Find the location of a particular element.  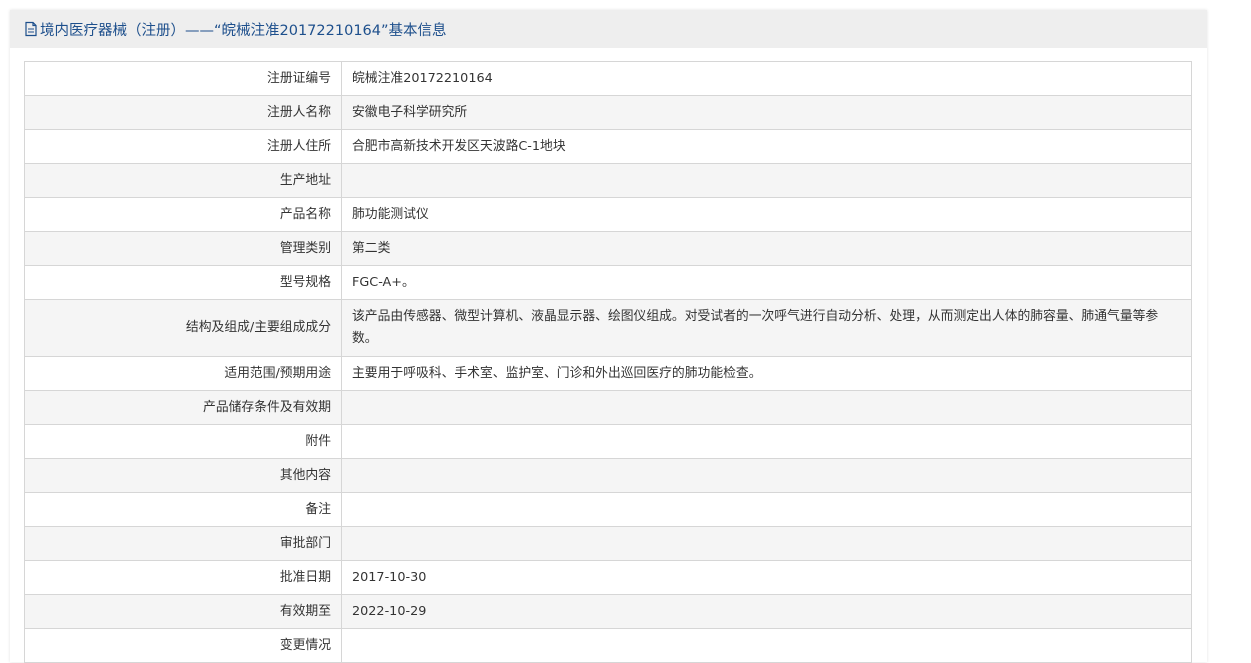

table-row: 附件 is located at coordinates (608, 441).